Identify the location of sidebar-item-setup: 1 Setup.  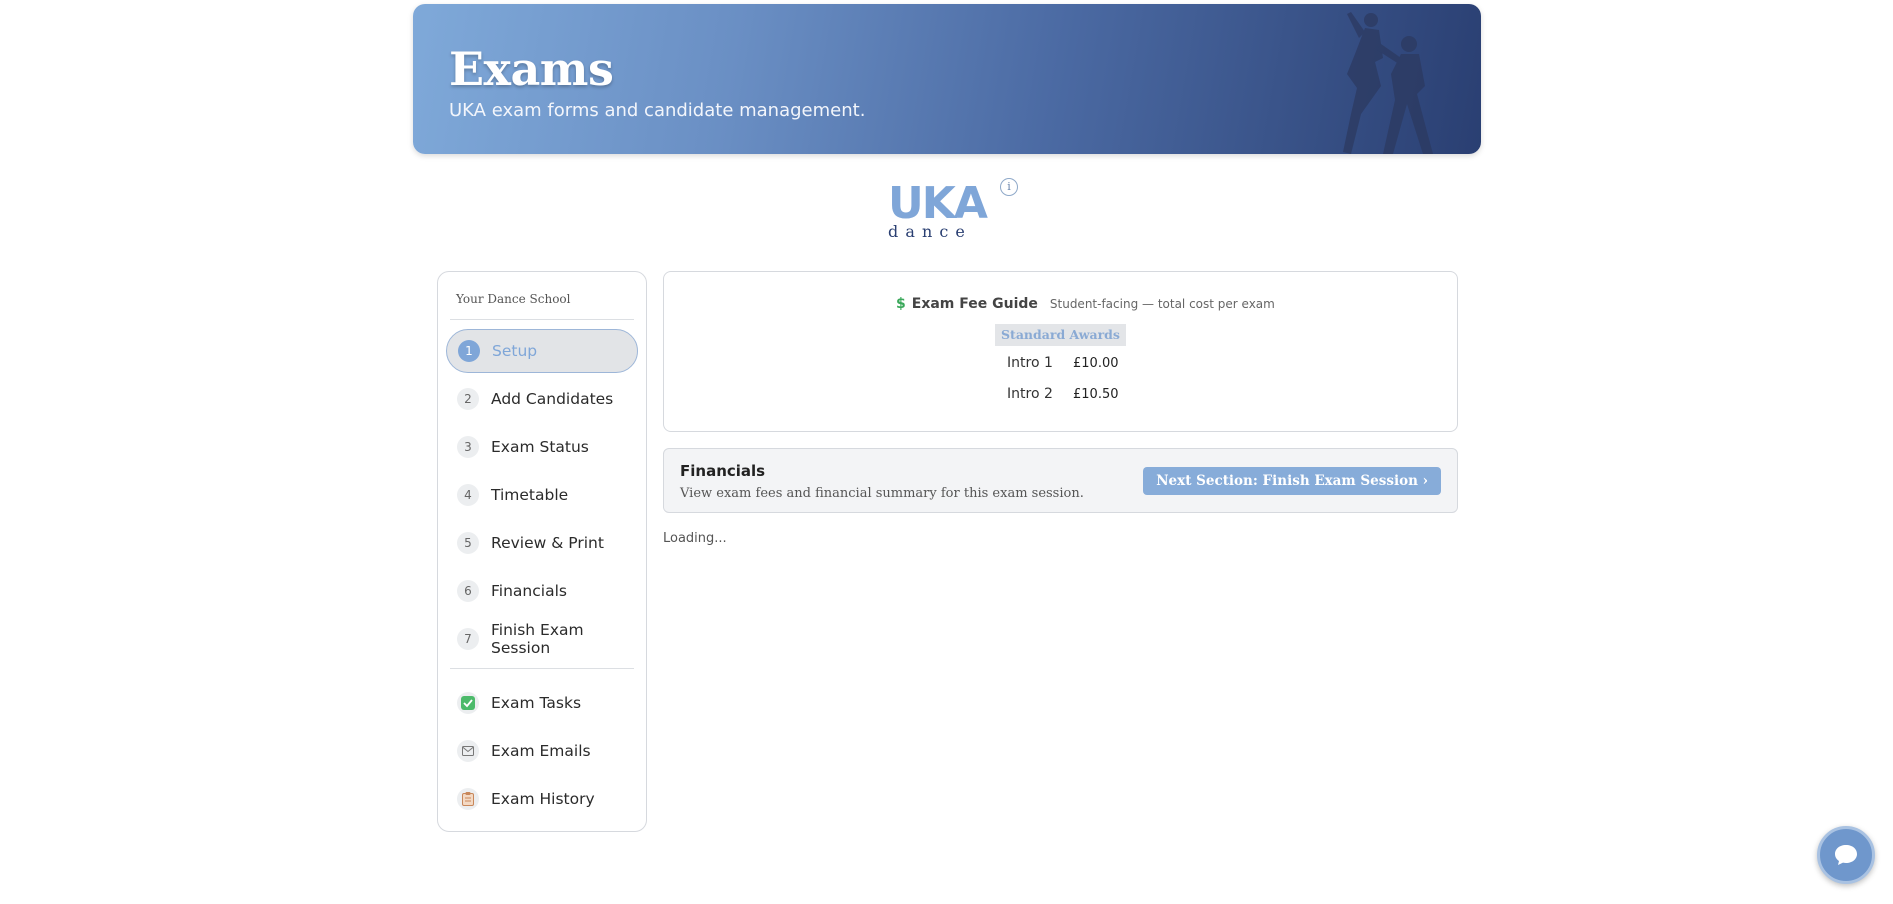
(542, 351).